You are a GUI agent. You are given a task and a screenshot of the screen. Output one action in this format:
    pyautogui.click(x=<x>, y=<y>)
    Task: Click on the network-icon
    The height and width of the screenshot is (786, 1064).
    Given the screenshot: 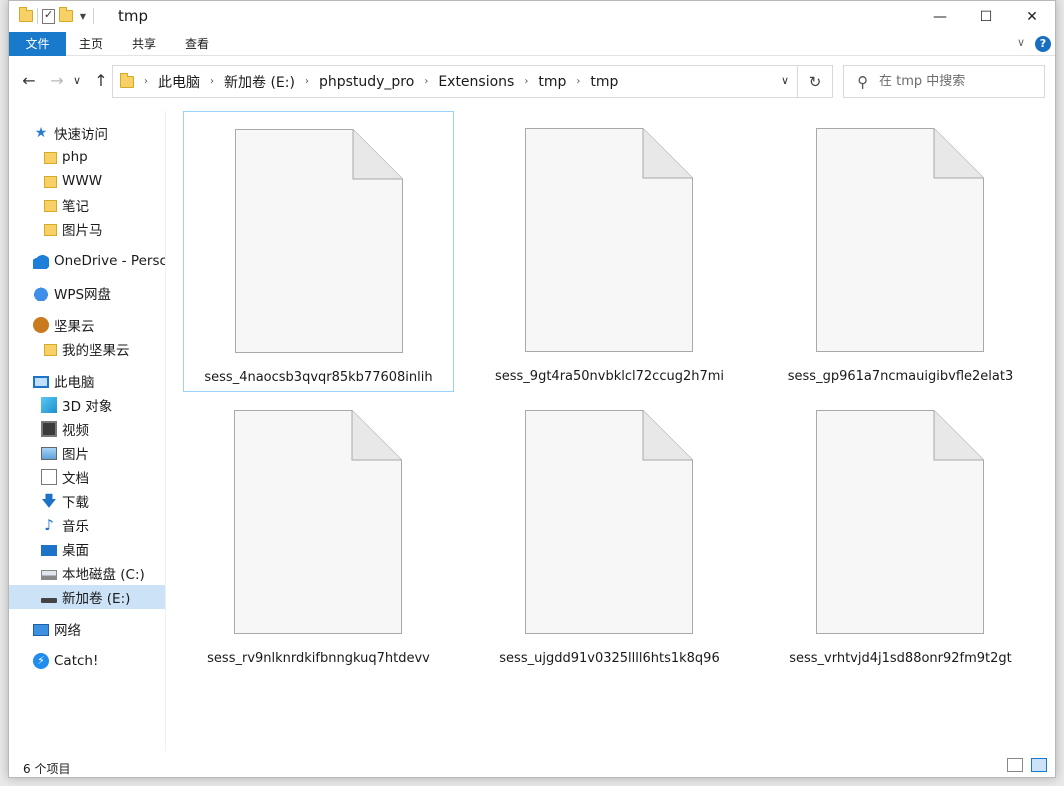 What is the action you would take?
    pyautogui.click(x=41, y=630)
    